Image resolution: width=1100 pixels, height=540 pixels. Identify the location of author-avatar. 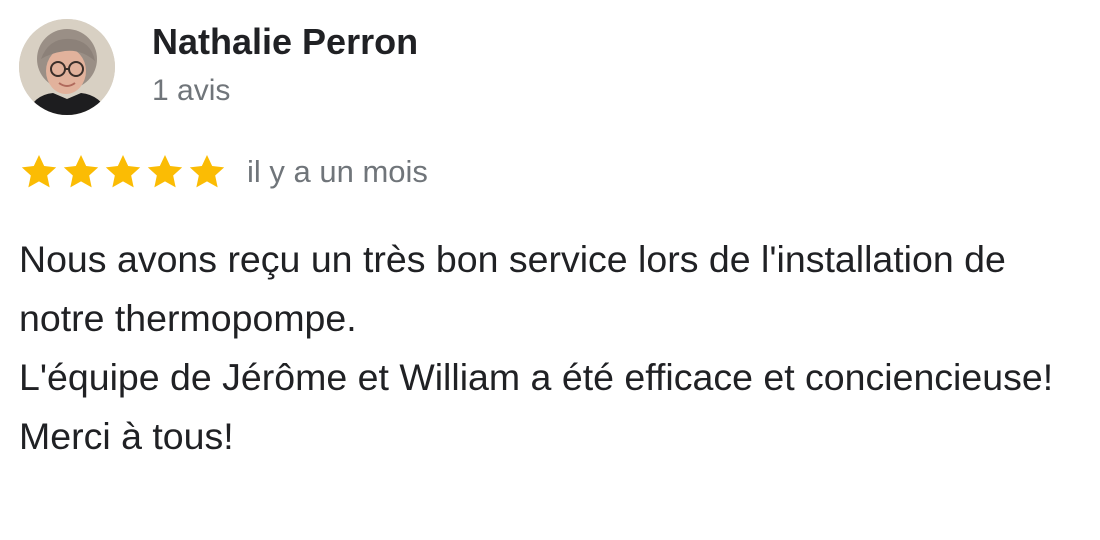
(67, 67).